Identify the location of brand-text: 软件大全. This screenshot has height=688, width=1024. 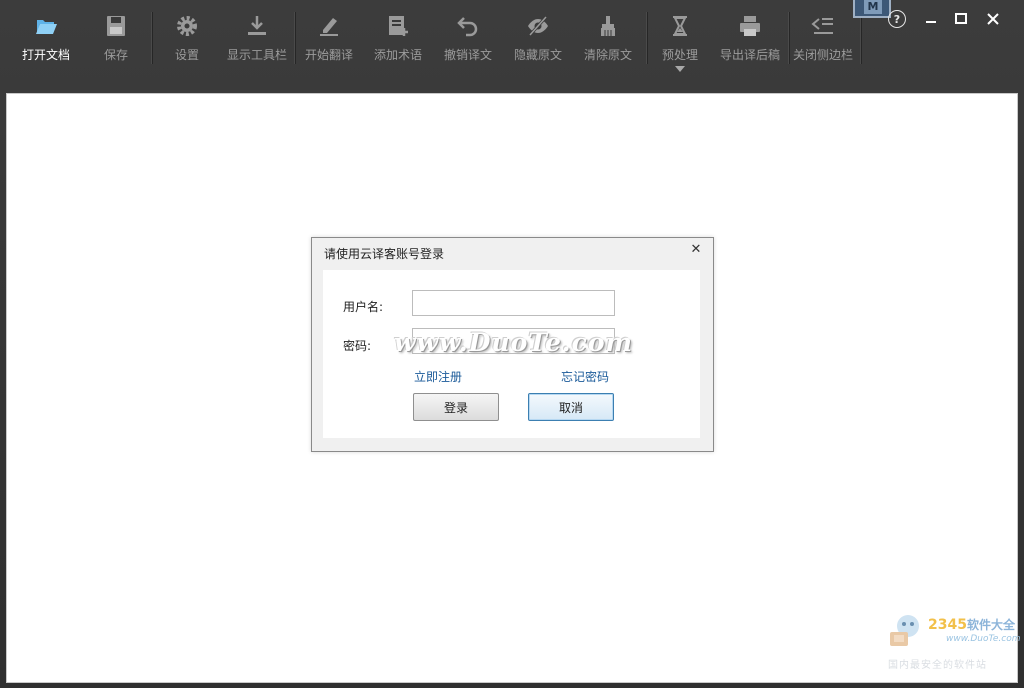
(990, 625).